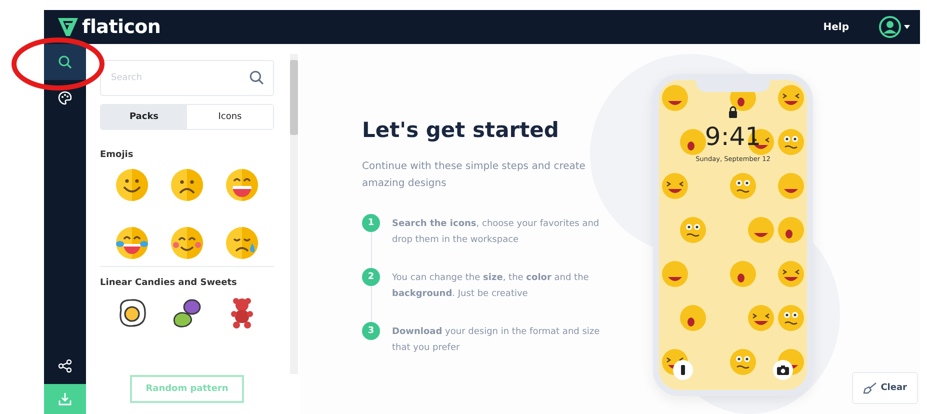  What do you see at coordinates (474, 175) in the screenshot?
I see `intro-subtitle: Continue with these simple steps and create amazing designs` at bounding box center [474, 175].